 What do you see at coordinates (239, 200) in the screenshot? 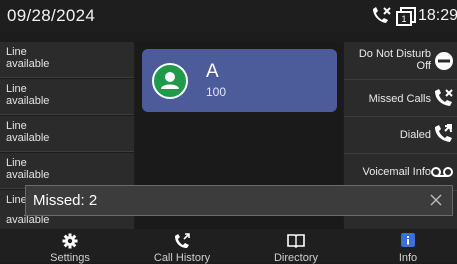
I see `missed-call-notification: Missed: 2` at bounding box center [239, 200].